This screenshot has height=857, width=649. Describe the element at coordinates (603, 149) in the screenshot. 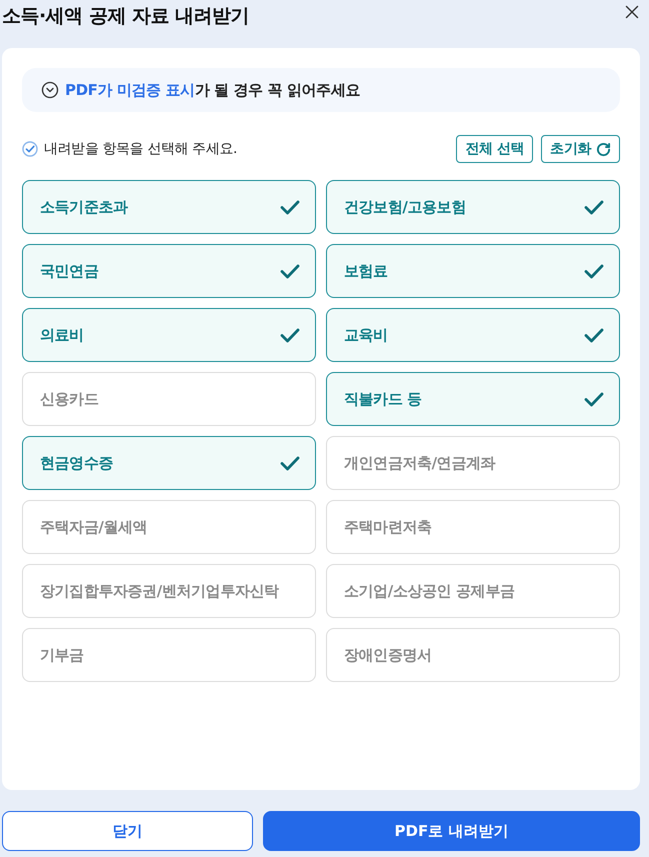

I see `refresh-icon` at that location.